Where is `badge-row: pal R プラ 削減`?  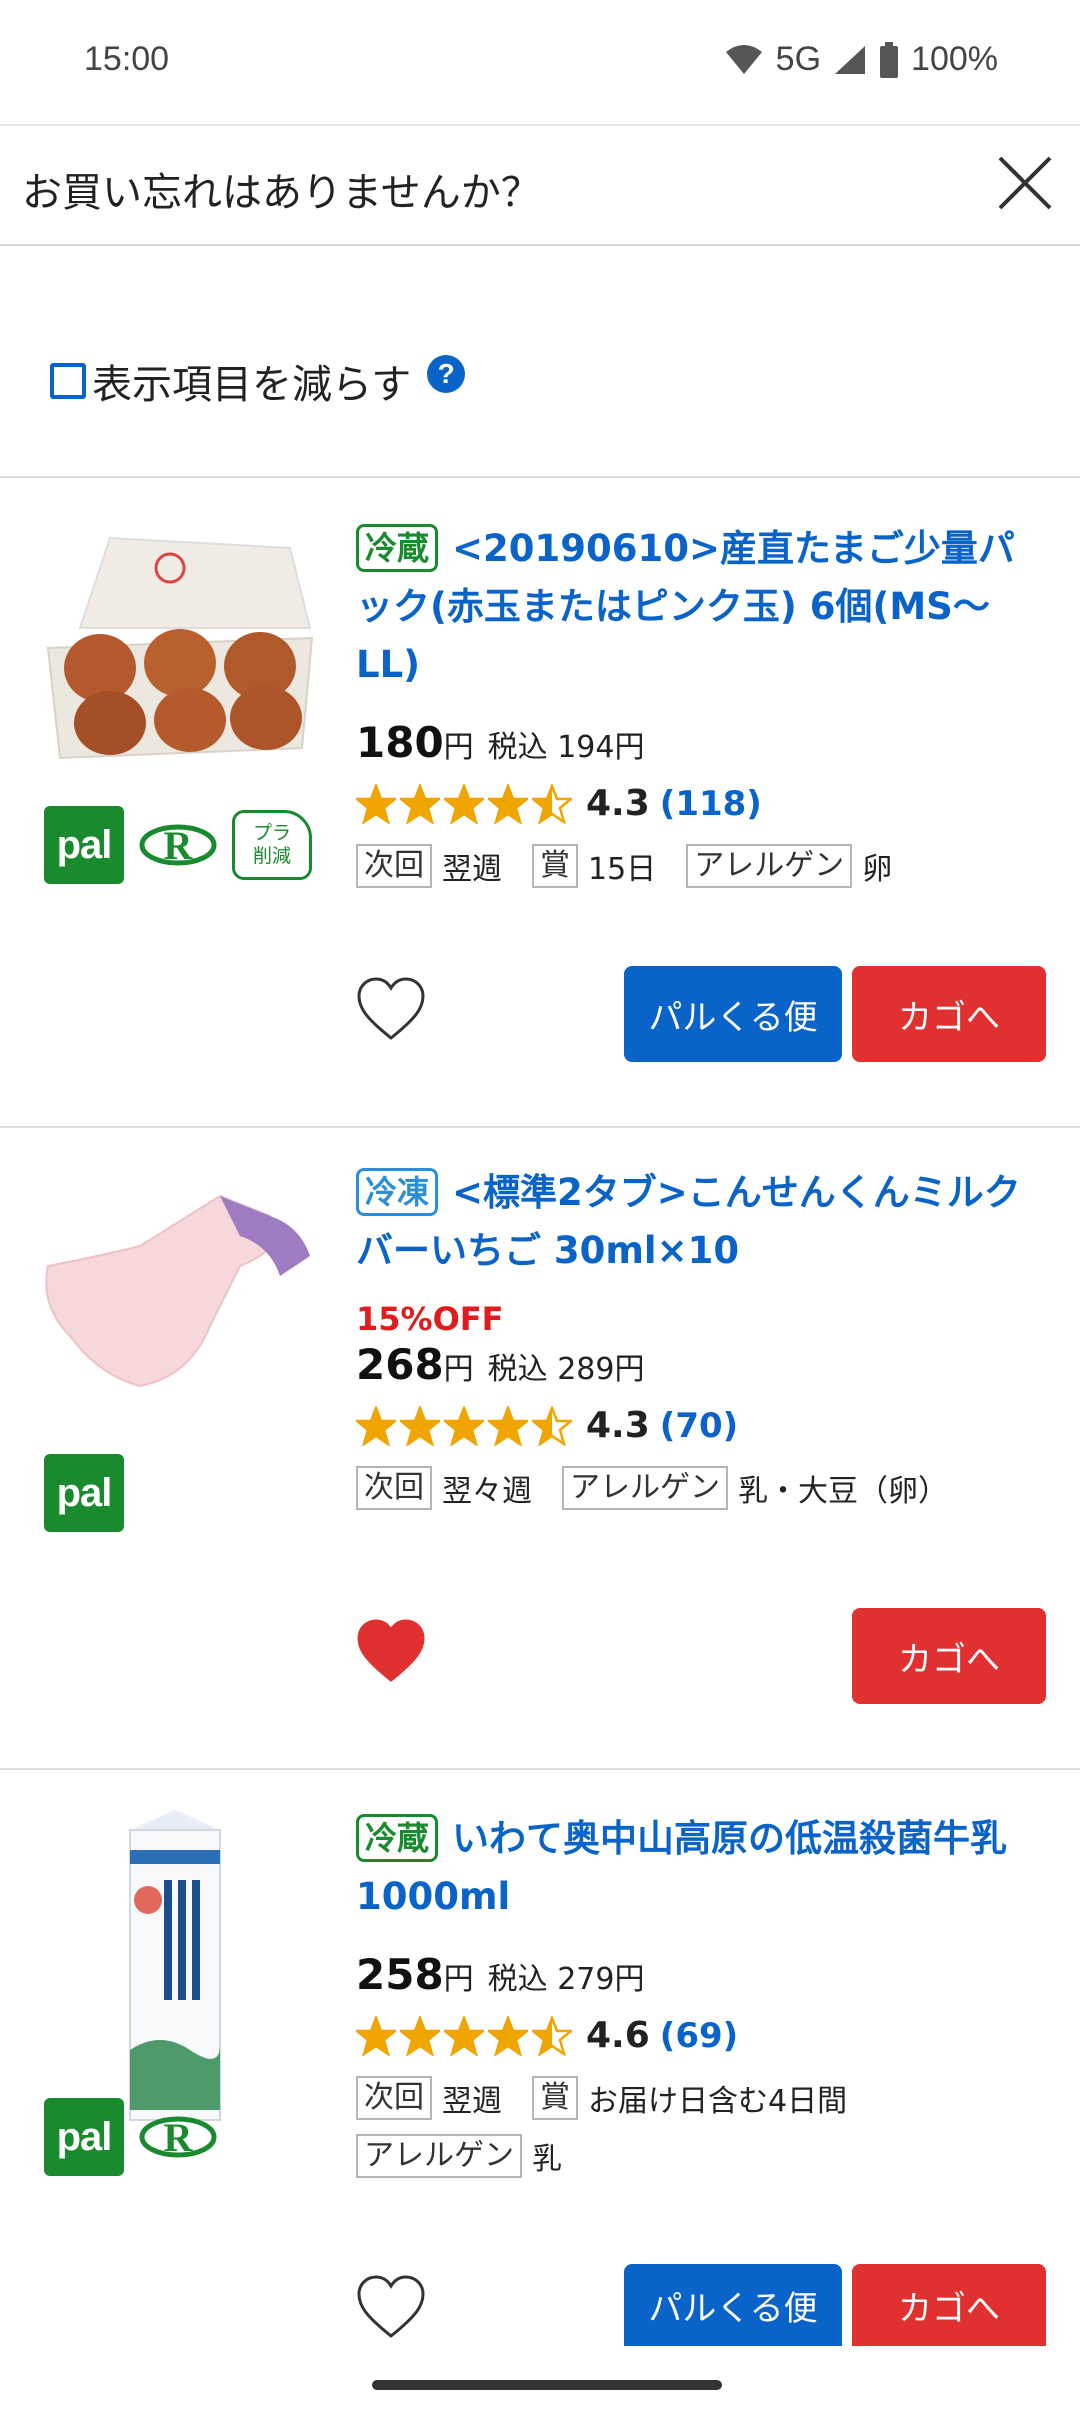
badge-row: pal R プラ 削減 is located at coordinates (178, 845).